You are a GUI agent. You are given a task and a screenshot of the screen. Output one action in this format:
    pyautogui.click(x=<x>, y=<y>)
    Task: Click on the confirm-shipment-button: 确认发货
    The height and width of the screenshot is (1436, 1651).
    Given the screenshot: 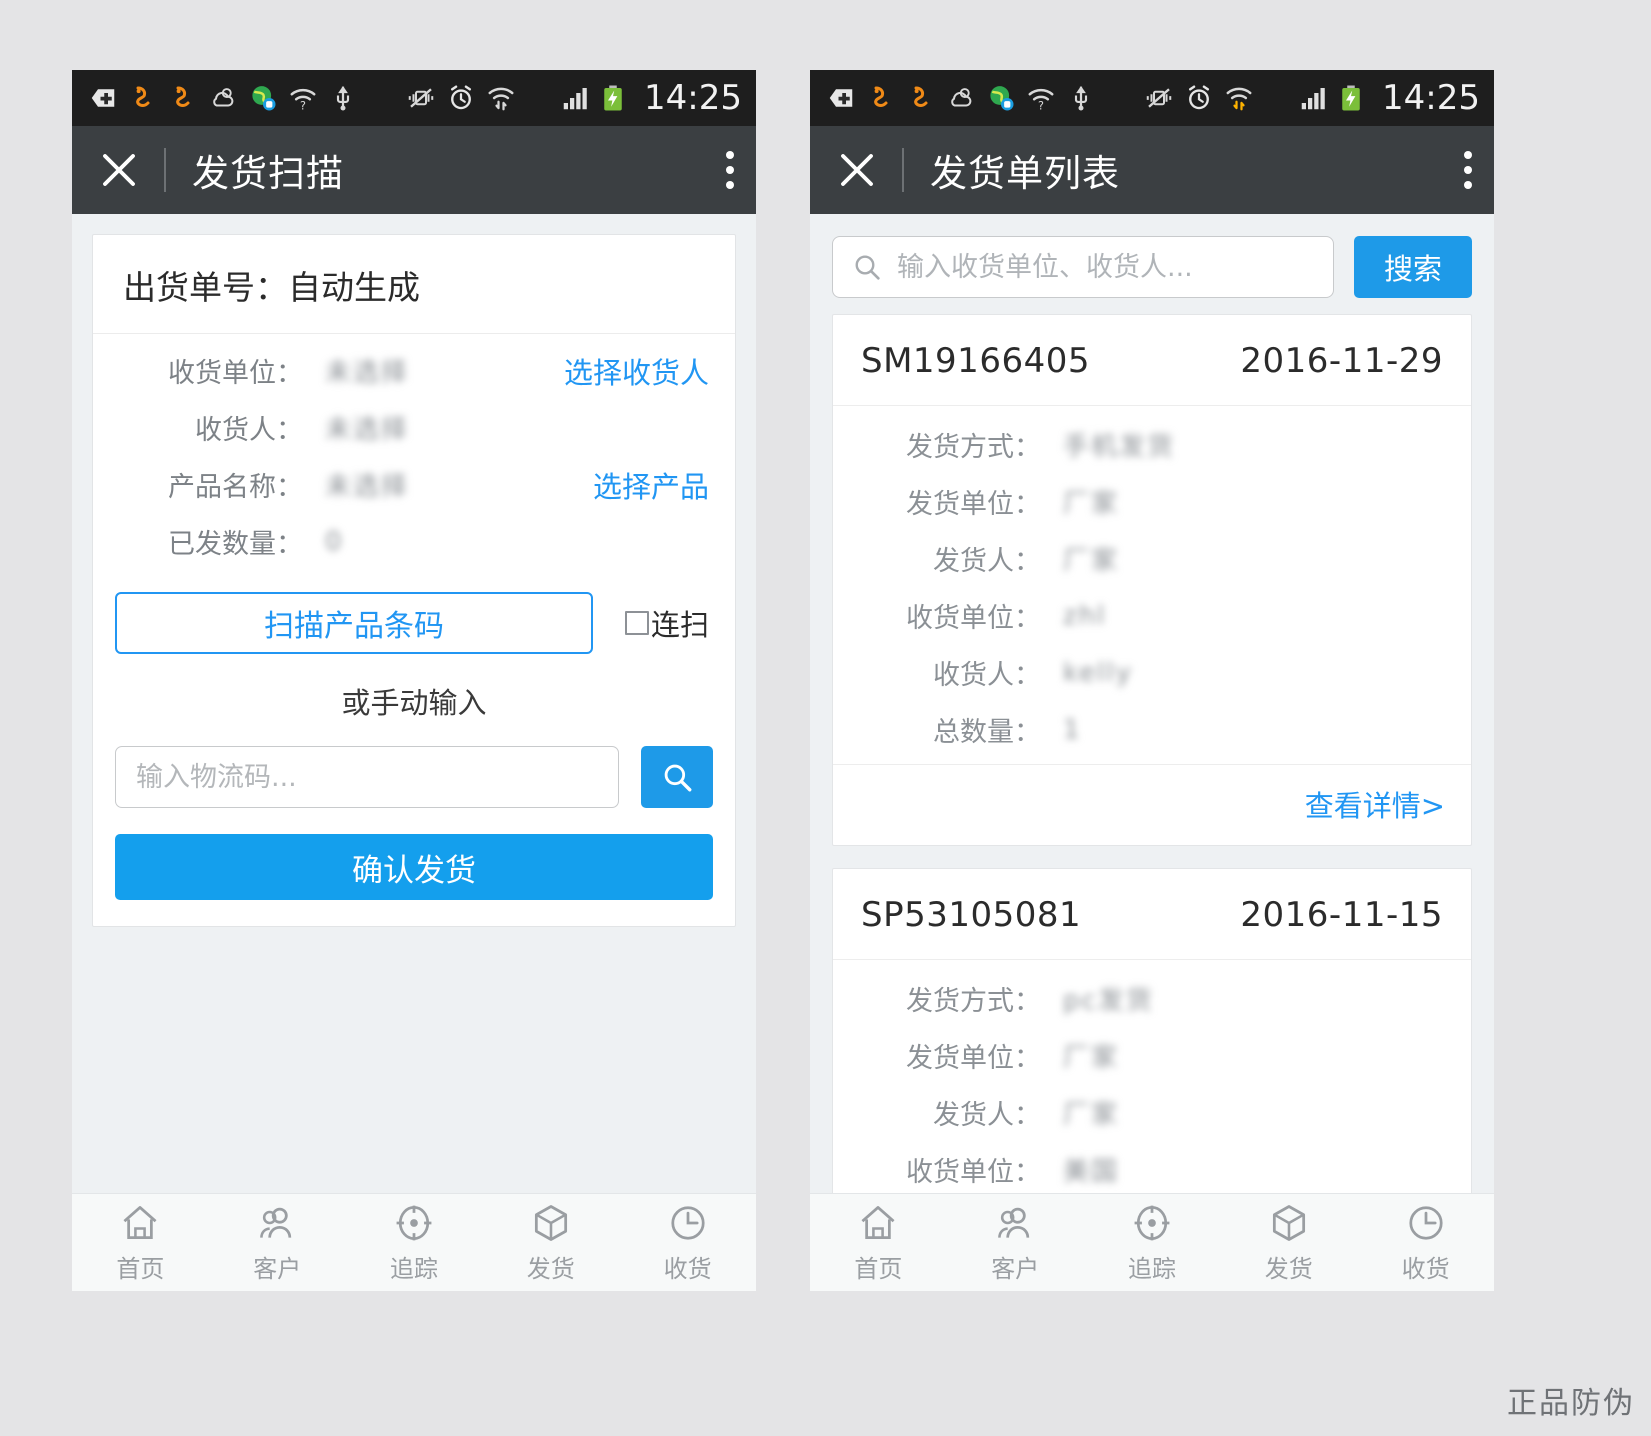 What is the action you would take?
    pyautogui.click(x=414, y=867)
    